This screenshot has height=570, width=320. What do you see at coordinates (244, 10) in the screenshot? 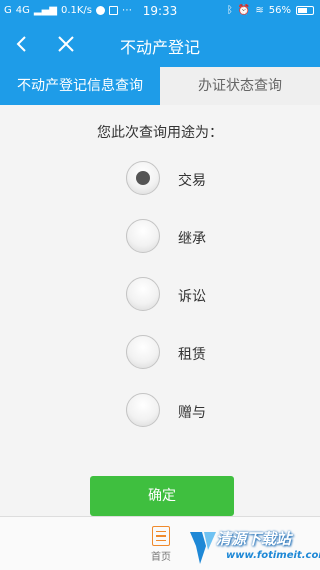
I see `alarm-icon: ⏰` at bounding box center [244, 10].